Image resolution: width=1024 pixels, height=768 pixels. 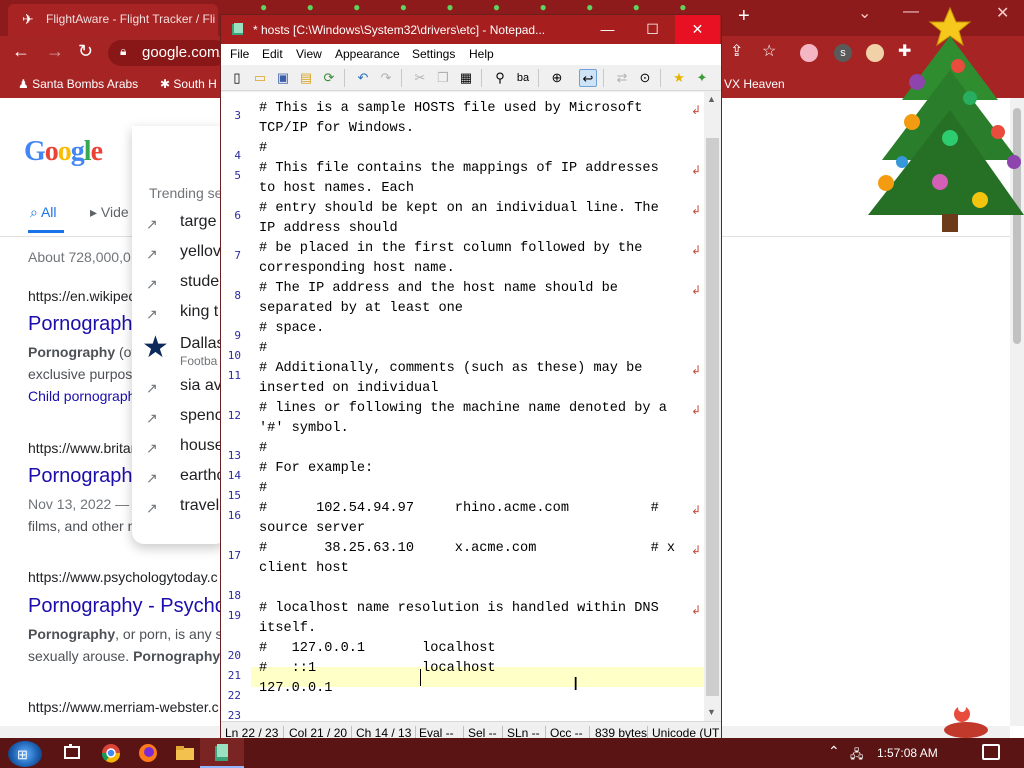 I want to click on scroll-up-arrow-icon: ▲, so click(x=711, y=99).